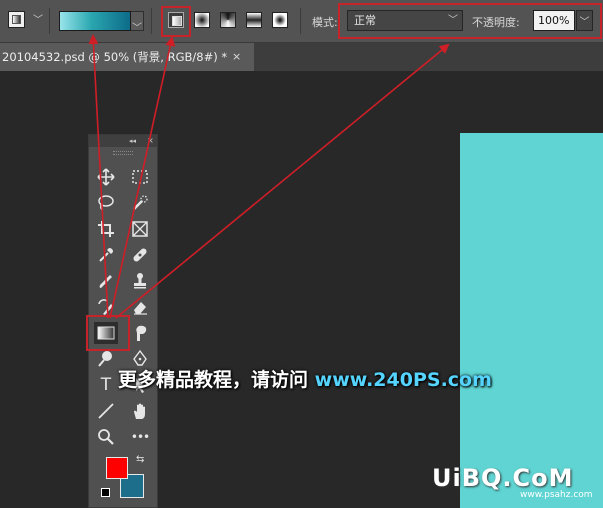  What do you see at coordinates (301, 57) in the screenshot?
I see `document-tab-bar: 20104532.psd @ 50% (背景, RGB/8#) * ×` at bounding box center [301, 57].